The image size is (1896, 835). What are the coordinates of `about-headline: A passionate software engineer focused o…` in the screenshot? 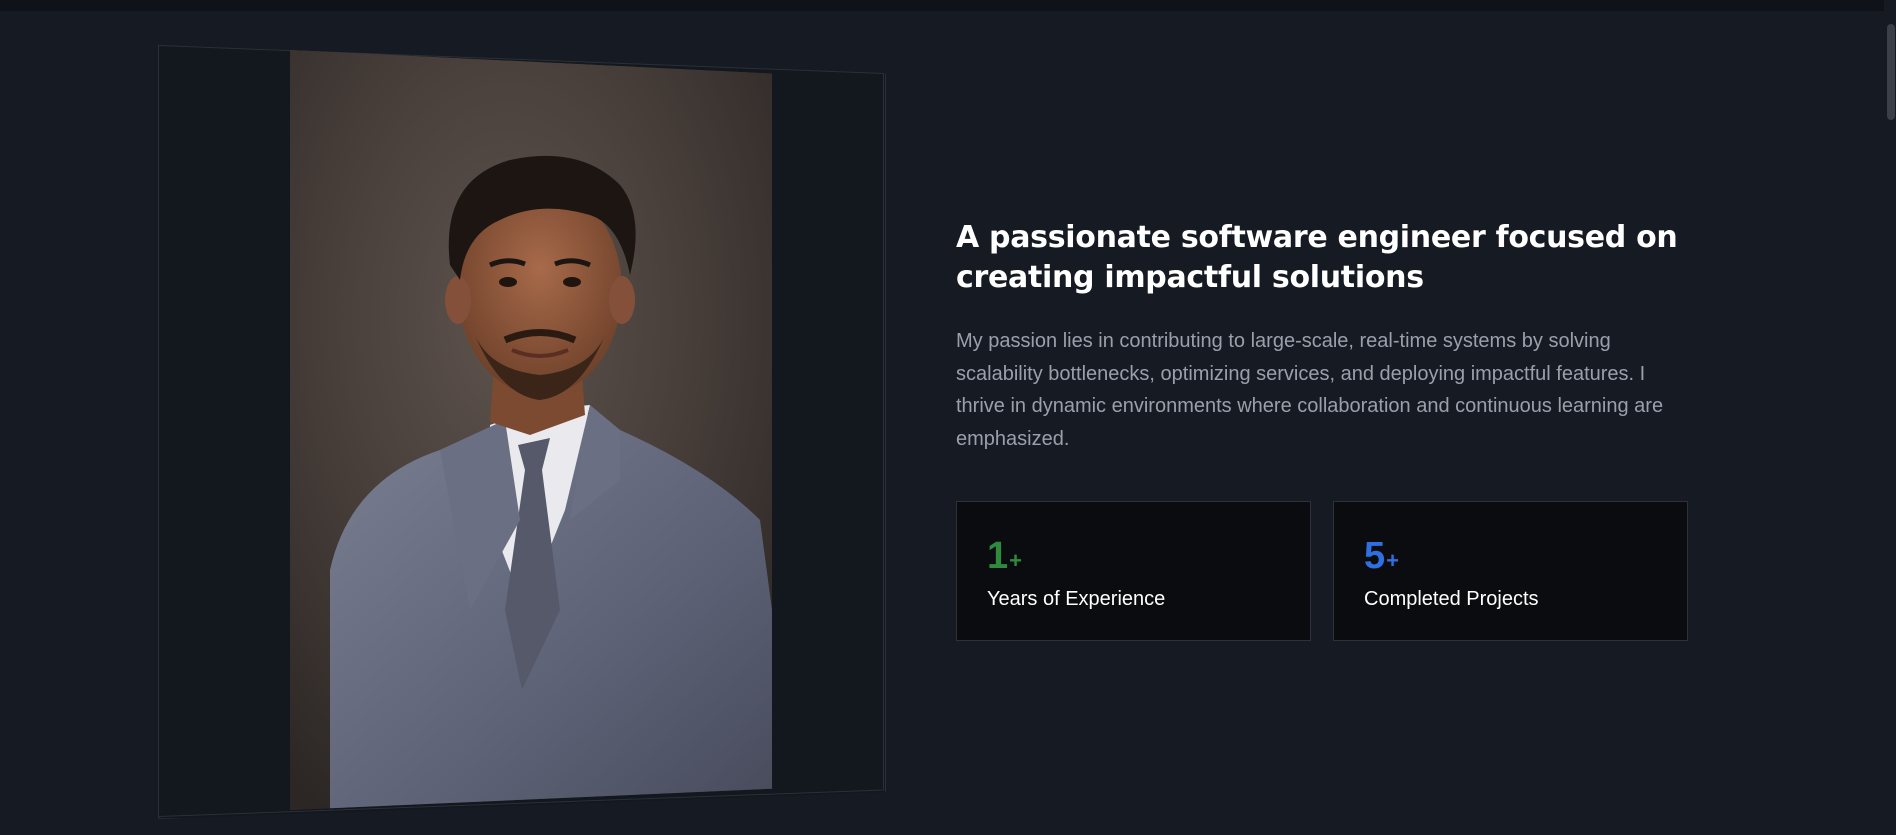 It's located at (1317, 257).